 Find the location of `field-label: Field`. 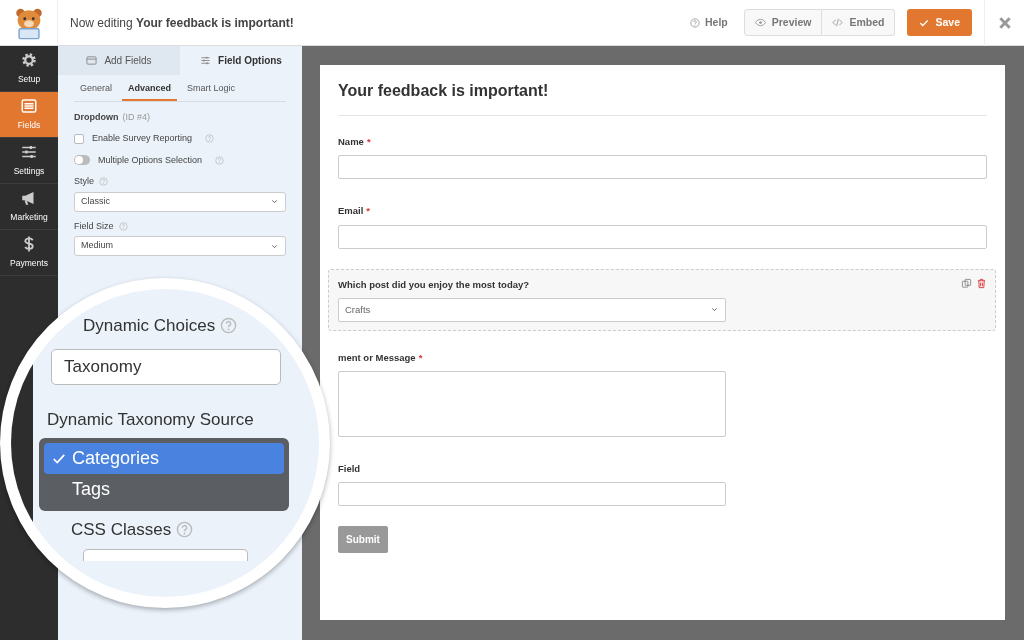

field-label: Field is located at coordinates (349, 469).